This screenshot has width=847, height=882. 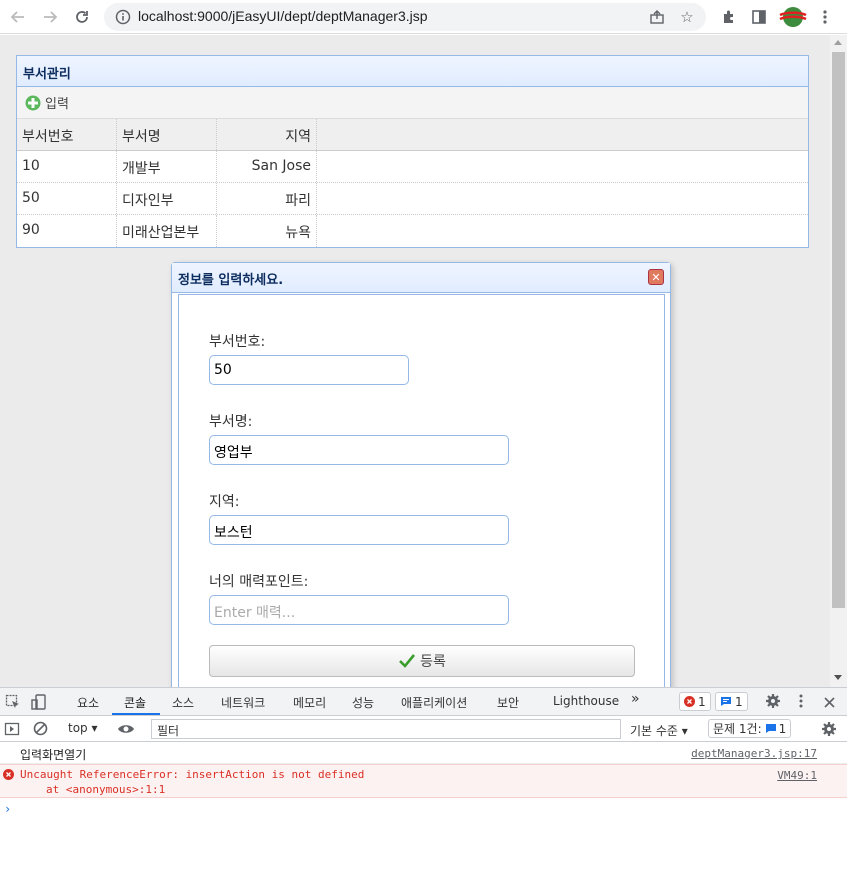 I want to click on console-prompt: ›, so click(x=423, y=809).